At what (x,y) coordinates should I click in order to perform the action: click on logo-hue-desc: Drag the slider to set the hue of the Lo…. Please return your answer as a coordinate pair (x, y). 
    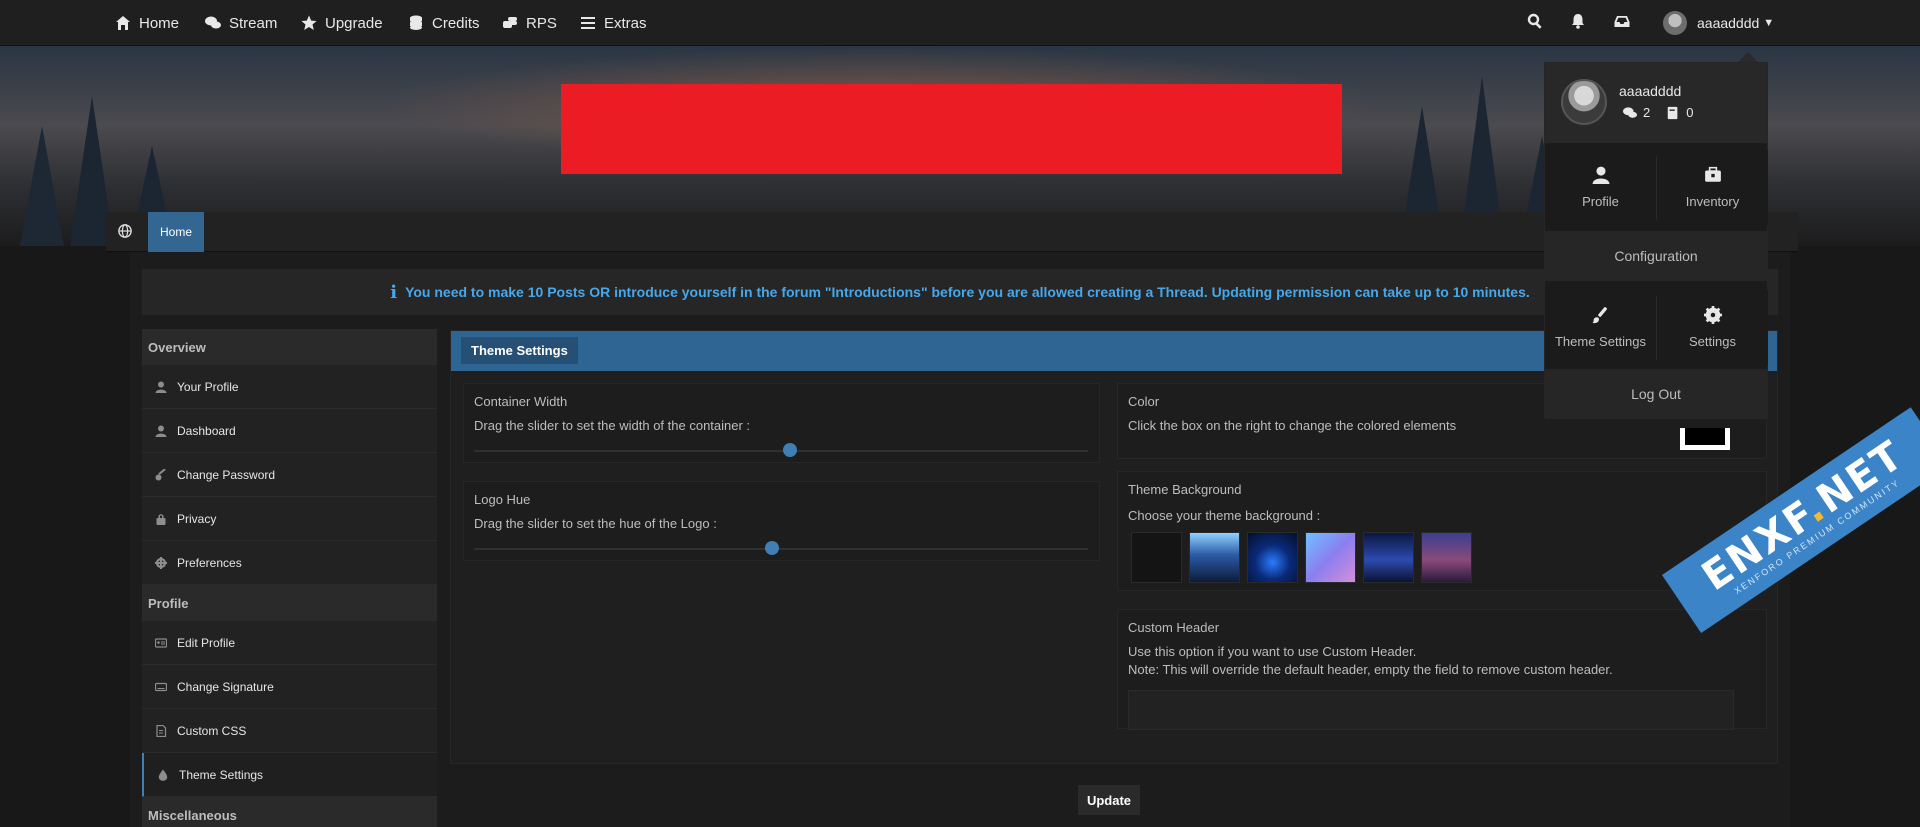
    Looking at the image, I should click on (595, 523).